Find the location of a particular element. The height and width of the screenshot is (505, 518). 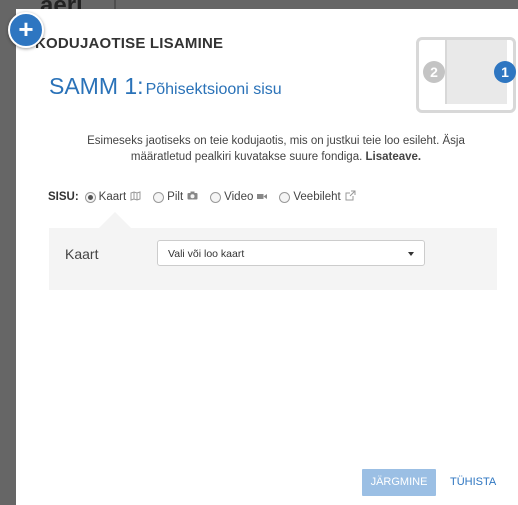

map-settings-panel: Kaart Vali või loo kaart is located at coordinates (273, 259).